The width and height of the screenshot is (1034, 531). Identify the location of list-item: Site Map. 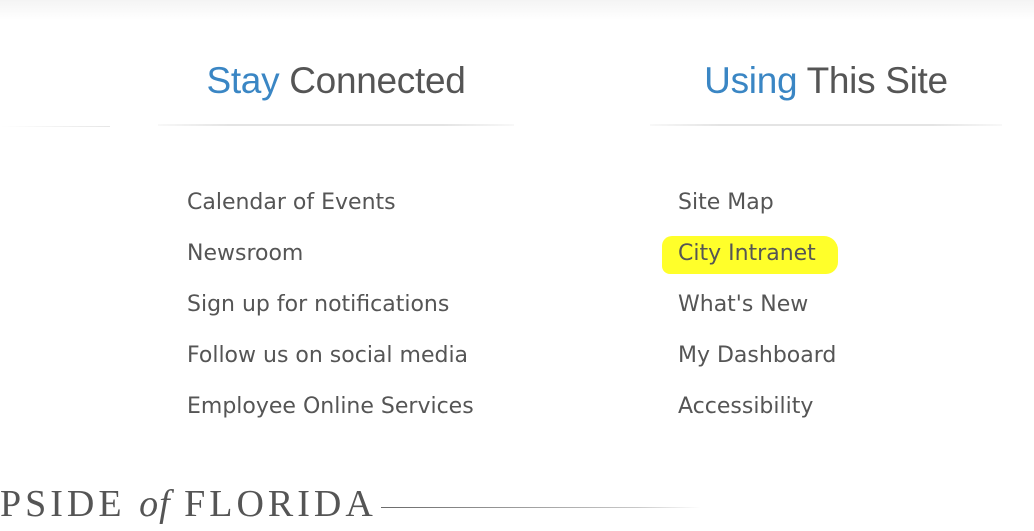
(758, 211).